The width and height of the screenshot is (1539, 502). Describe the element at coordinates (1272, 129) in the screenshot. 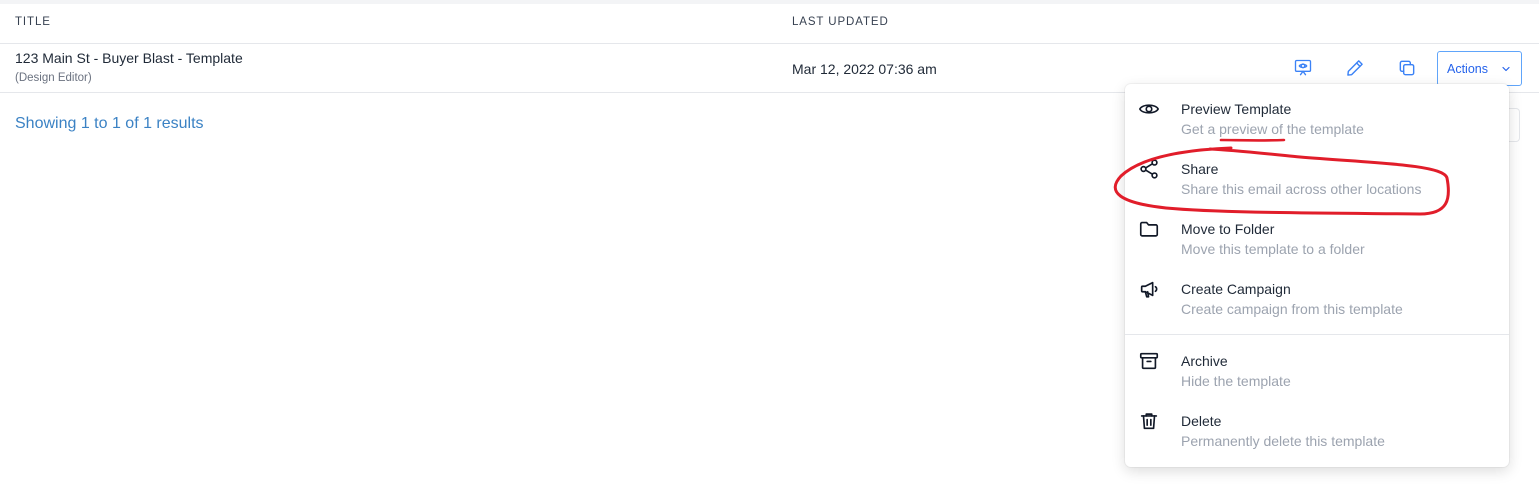

I see `menu-item-description: Get a preview of the template` at that location.